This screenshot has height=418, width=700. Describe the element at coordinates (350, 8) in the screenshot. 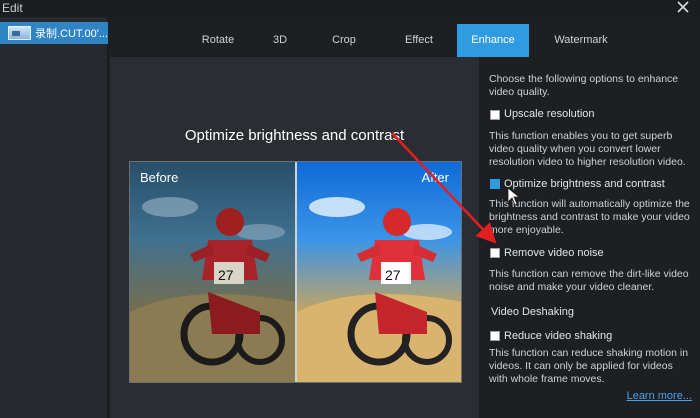

I see `title-bar: Edit` at that location.